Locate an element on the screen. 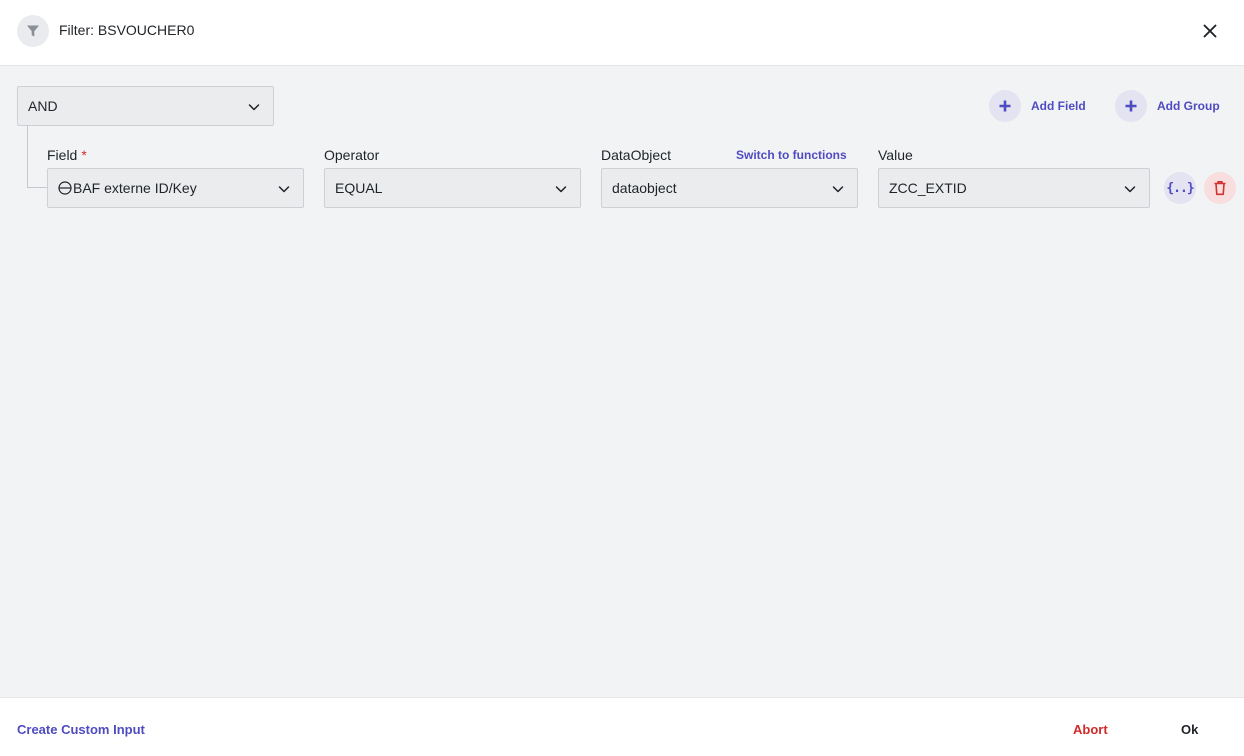 The width and height of the screenshot is (1244, 756). dataobject-select: dataobject is located at coordinates (729, 188).